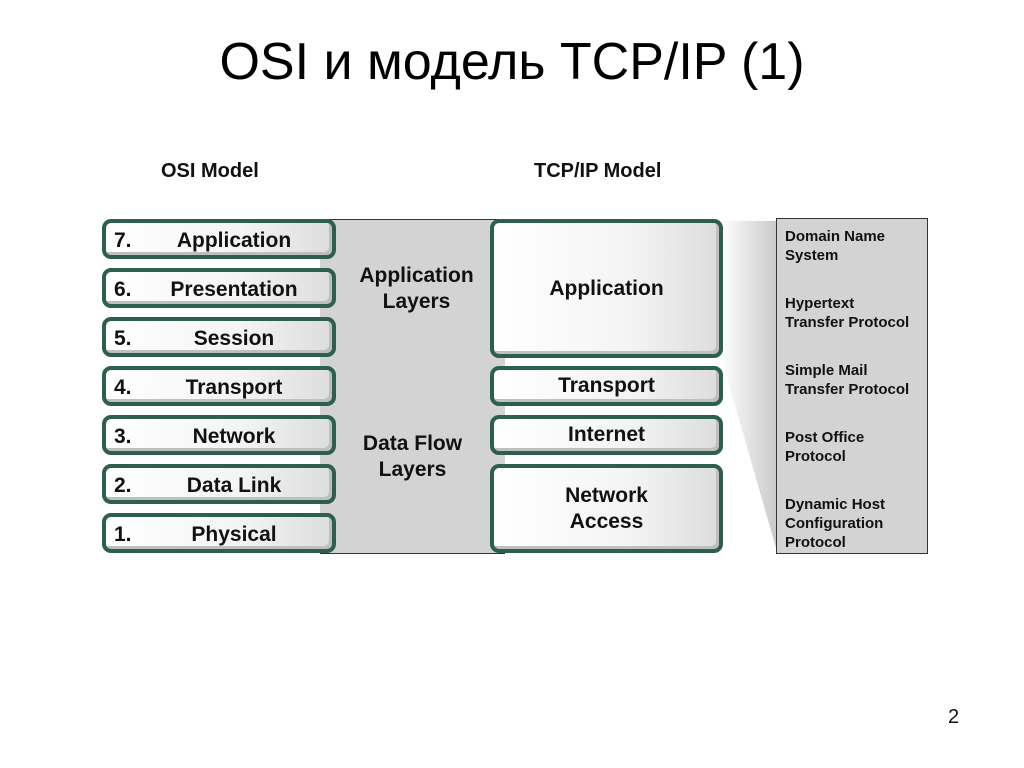 The height and width of the screenshot is (768, 1024). I want to click on osi-layer-4: 4. Transport, so click(219, 386).